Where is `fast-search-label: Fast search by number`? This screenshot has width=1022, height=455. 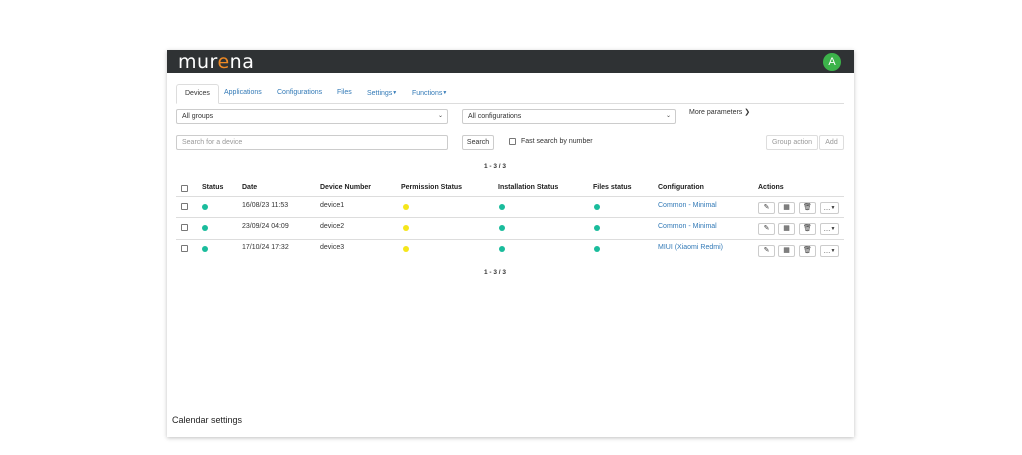
fast-search-label: Fast search by number is located at coordinates (557, 141).